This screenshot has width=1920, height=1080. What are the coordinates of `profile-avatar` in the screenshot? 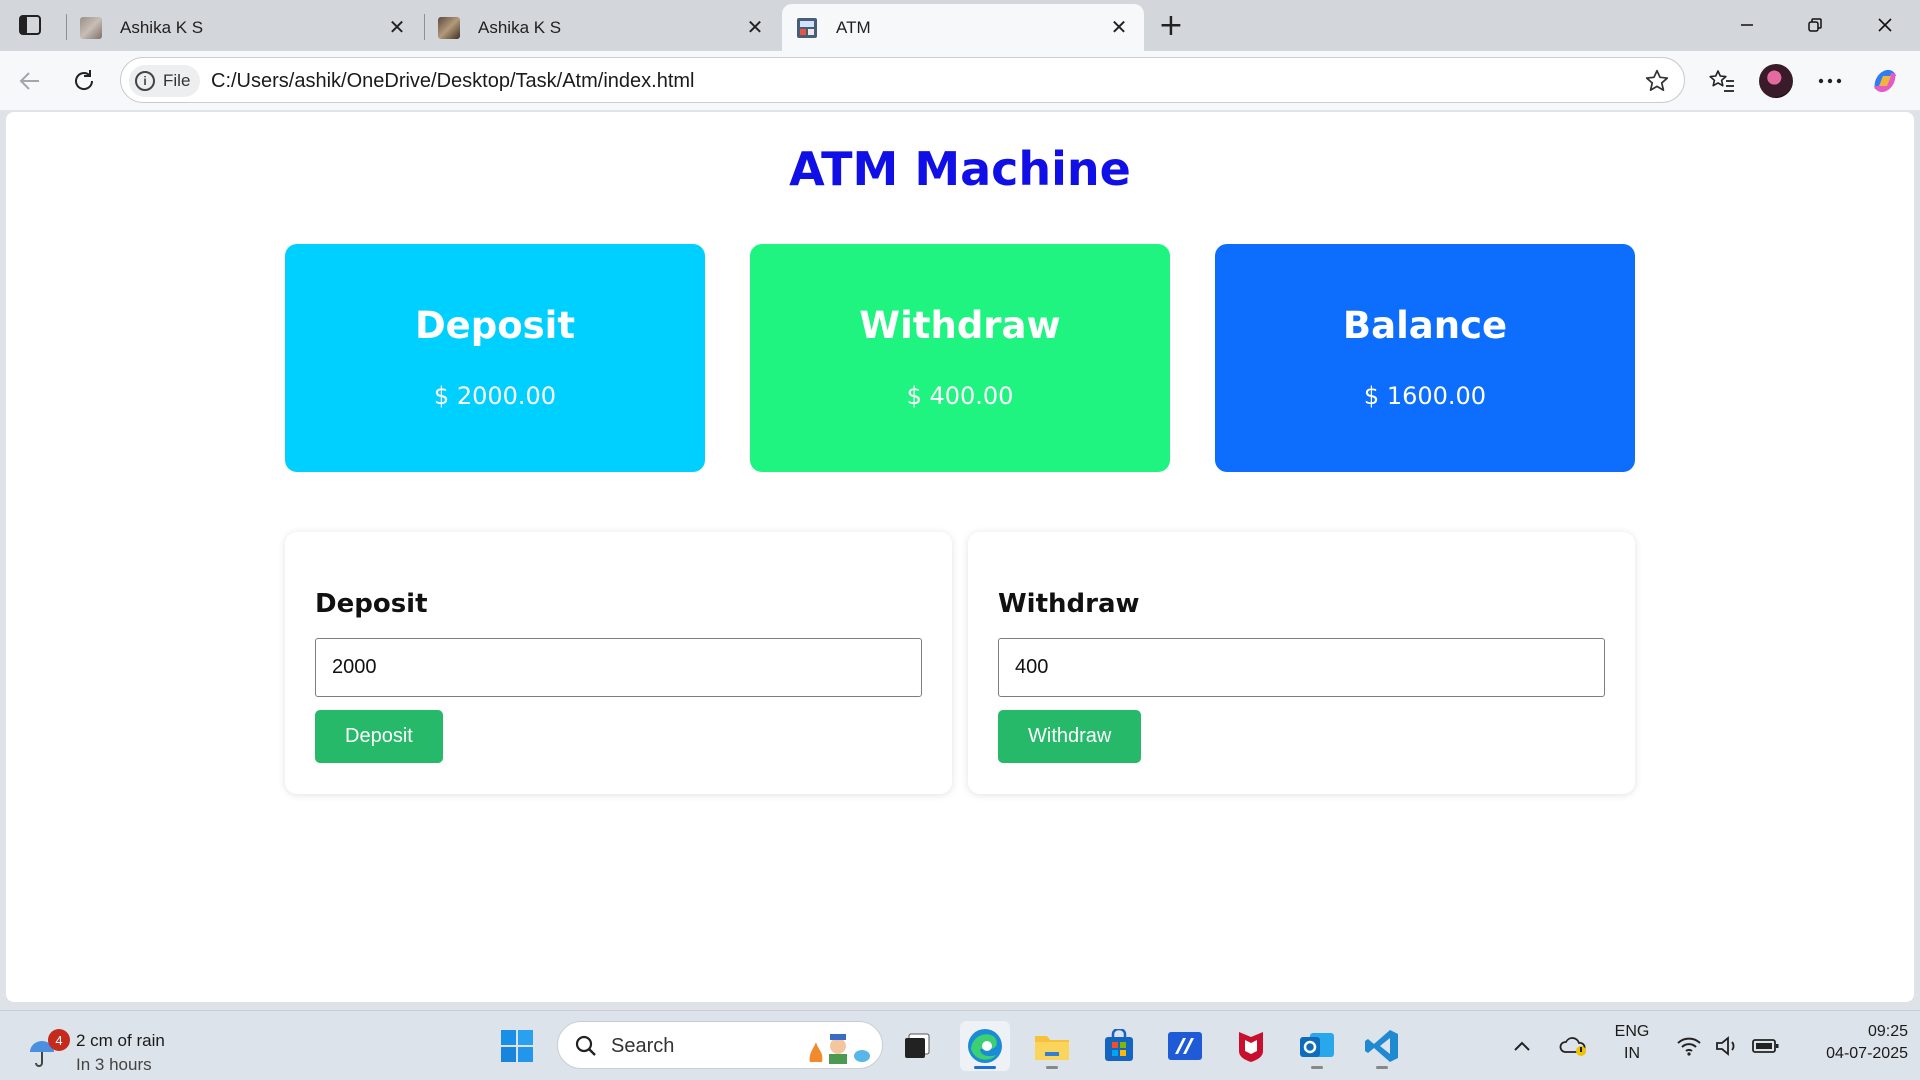 It's located at (1776, 81).